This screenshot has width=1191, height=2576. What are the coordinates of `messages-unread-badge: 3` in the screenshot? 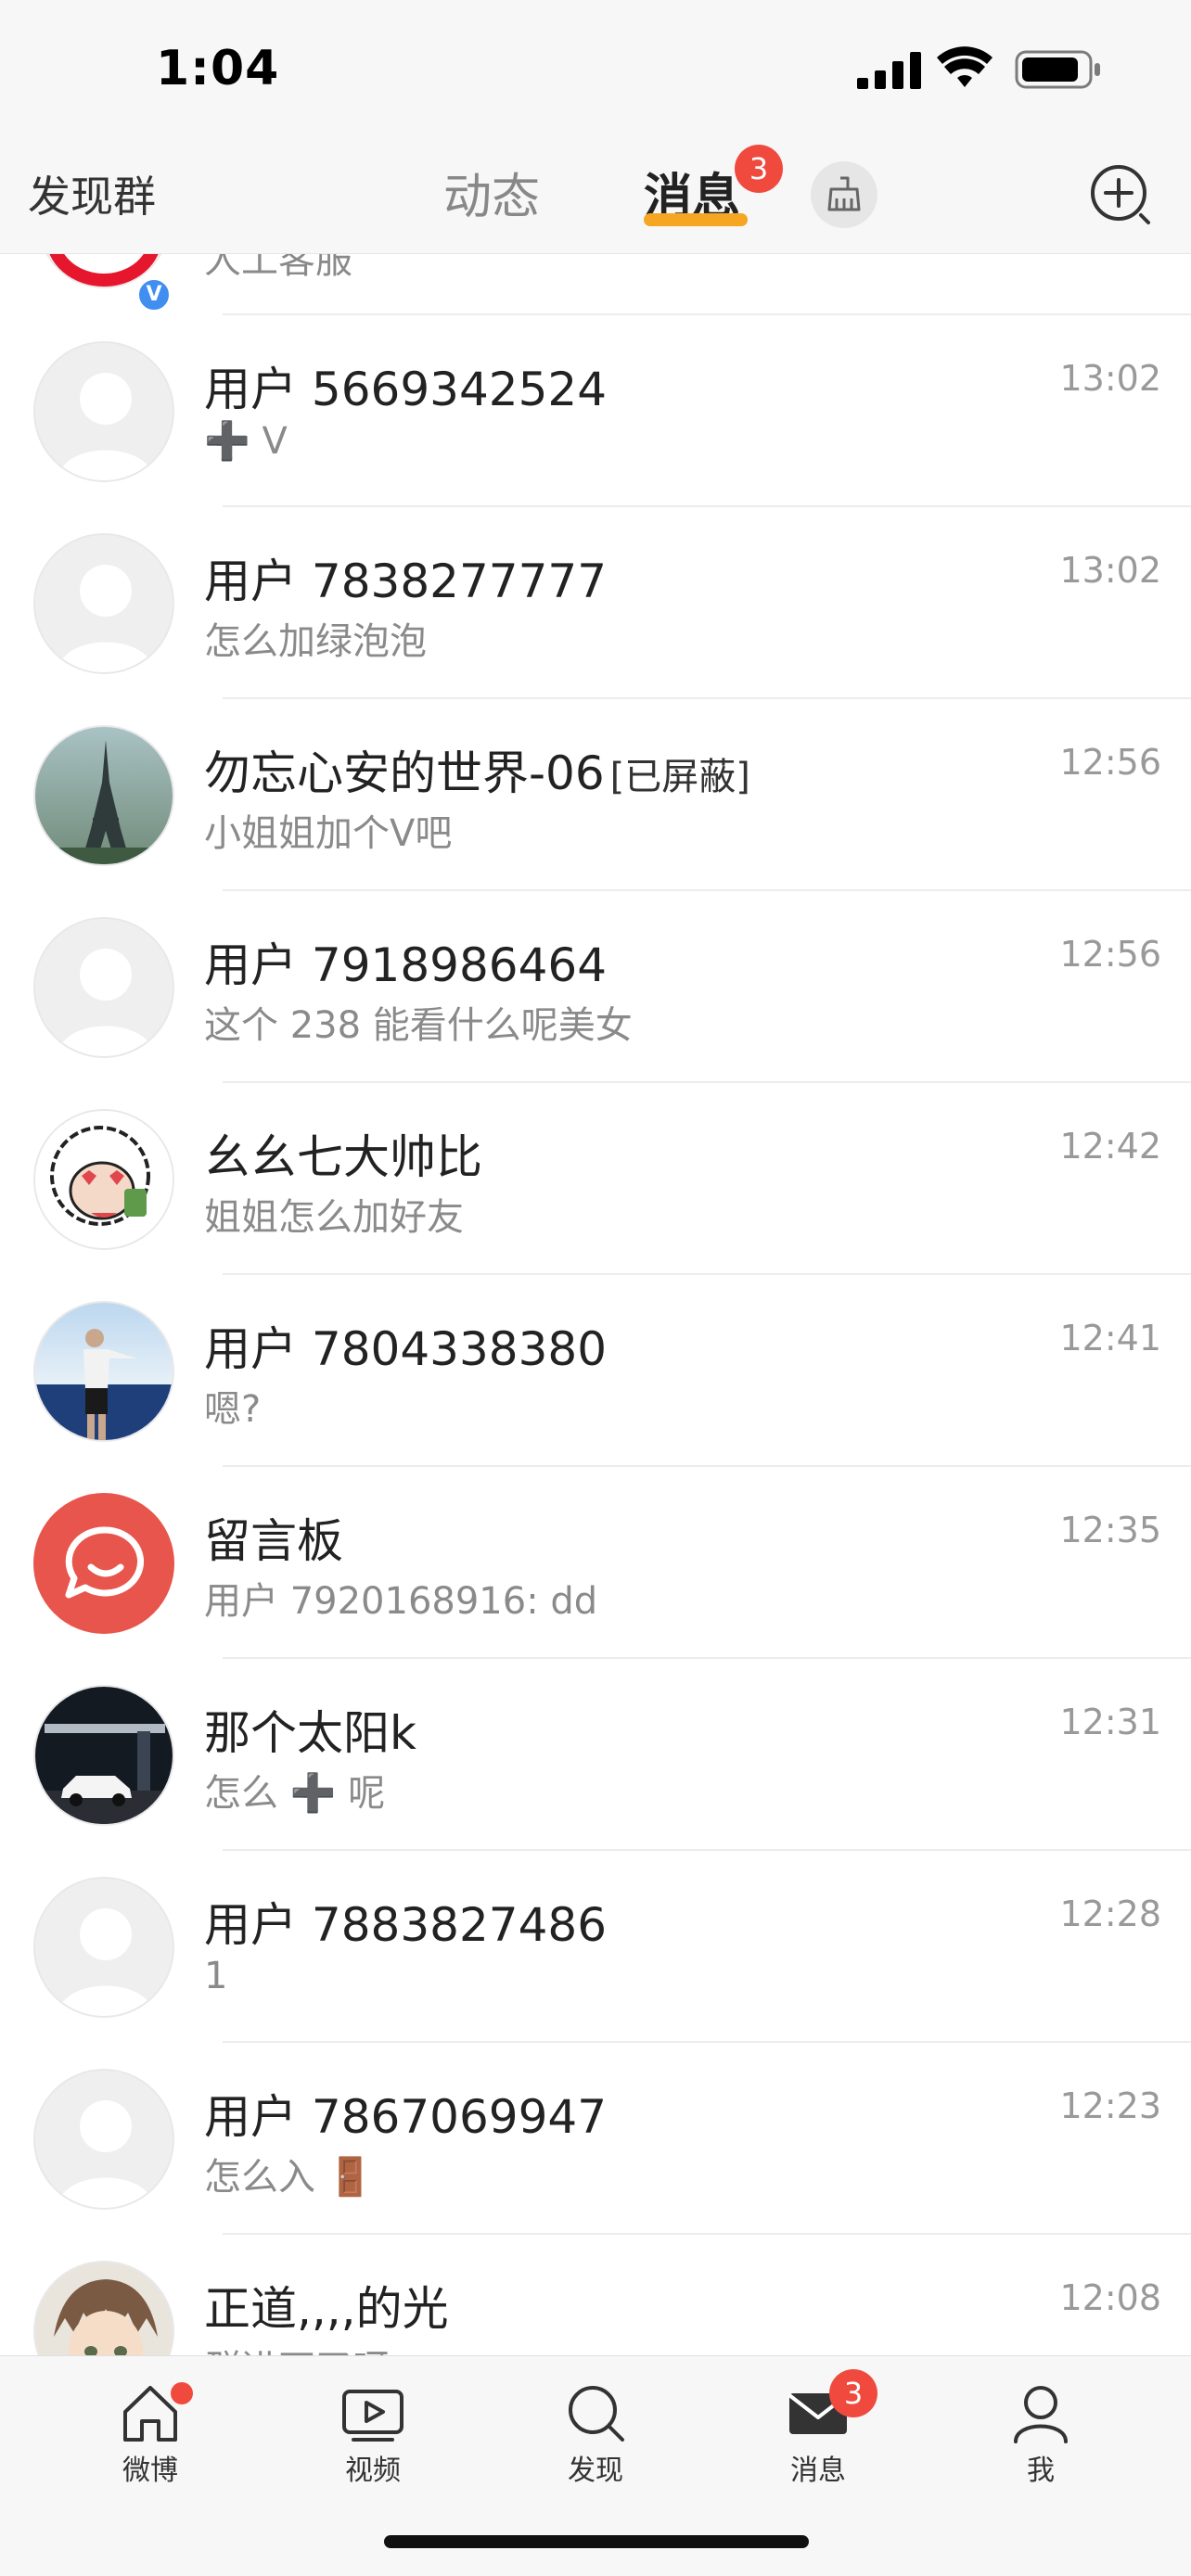 It's located at (759, 169).